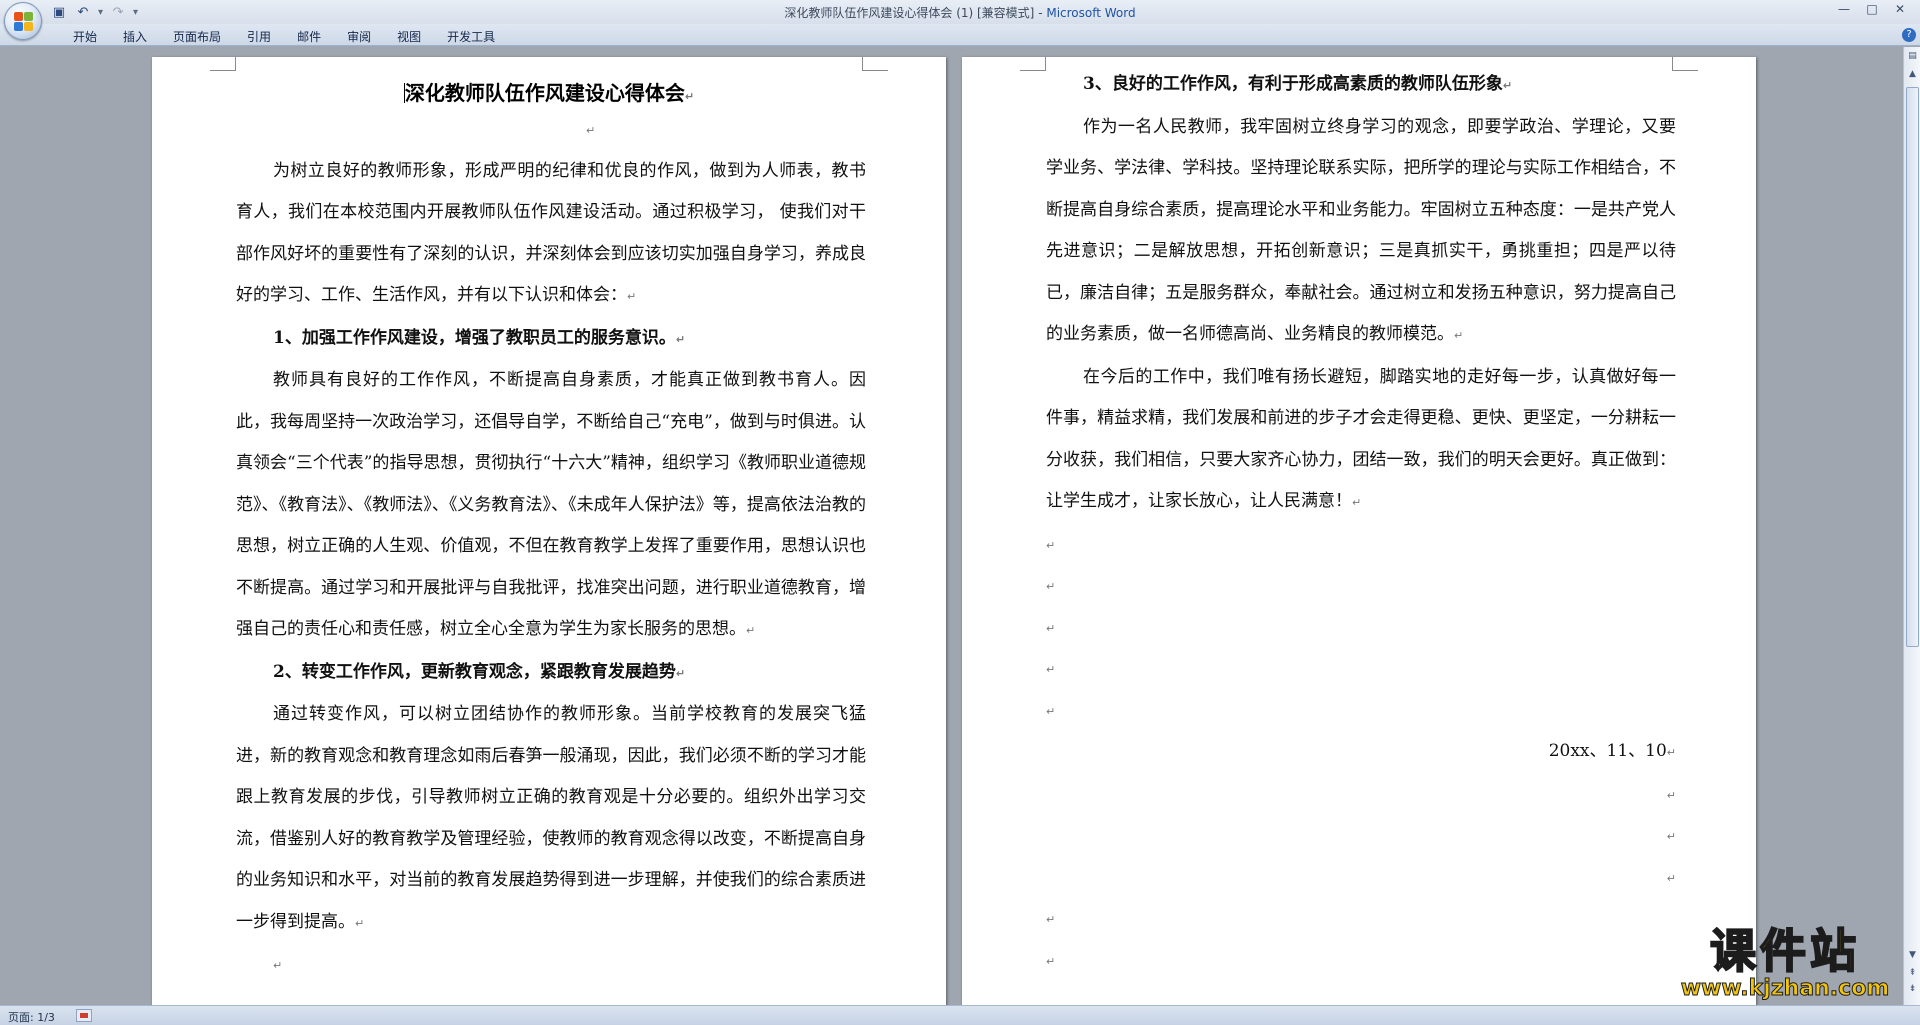 The height and width of the screenshot is (1025, 1920). Describe the element at coordinates (85, 36) in the screenshot. I see `tab-home: 开始` at that location.